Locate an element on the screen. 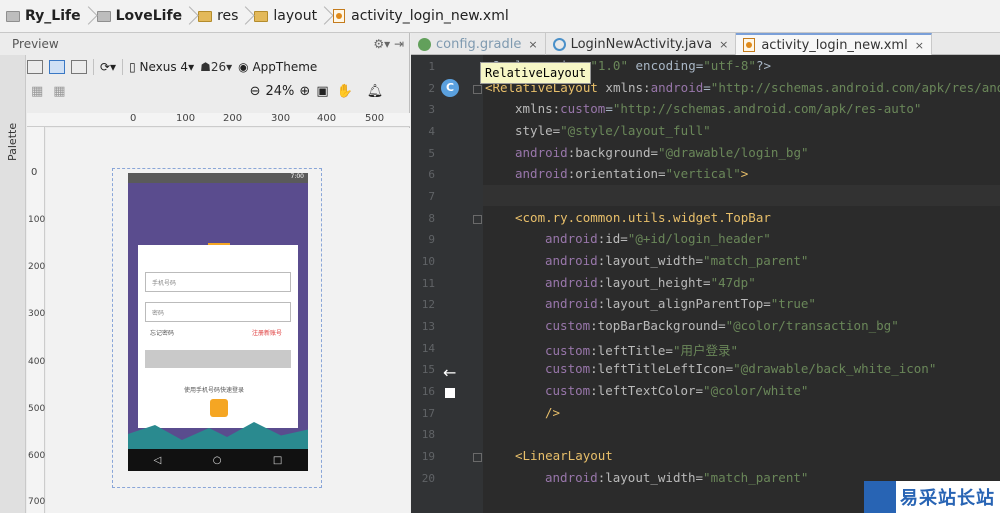 This screenshot has height=513, width=1000. code-line-6: android:orientation="vertical"> is located at coordinates (632, 173).